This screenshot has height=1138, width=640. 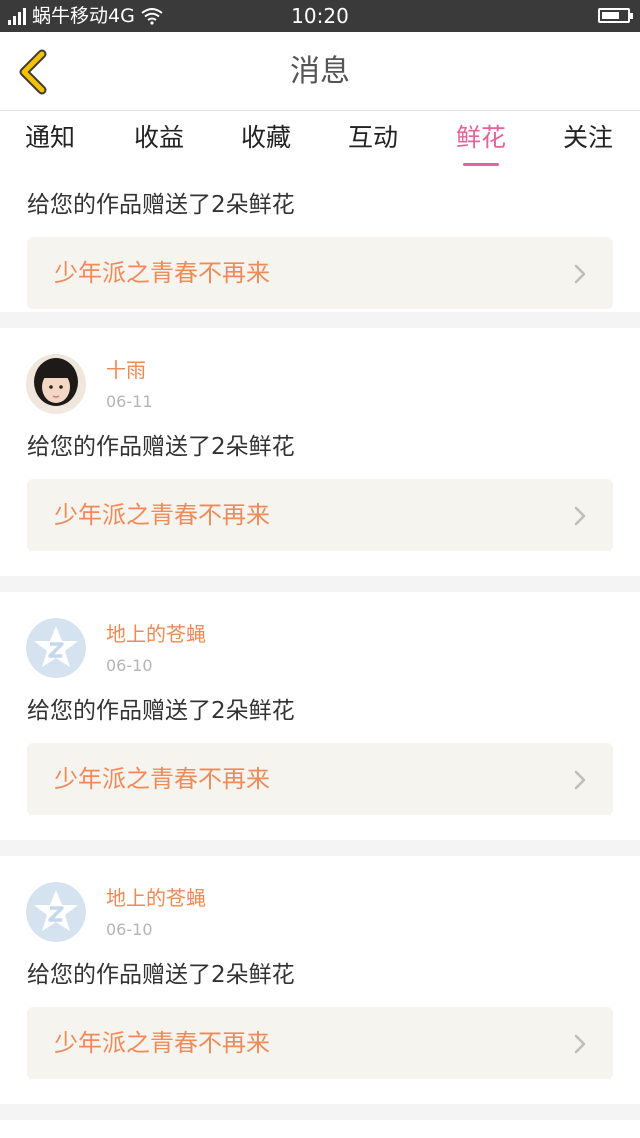 I want to click on tab-earnings: 收益, so click(x=159, y=138).